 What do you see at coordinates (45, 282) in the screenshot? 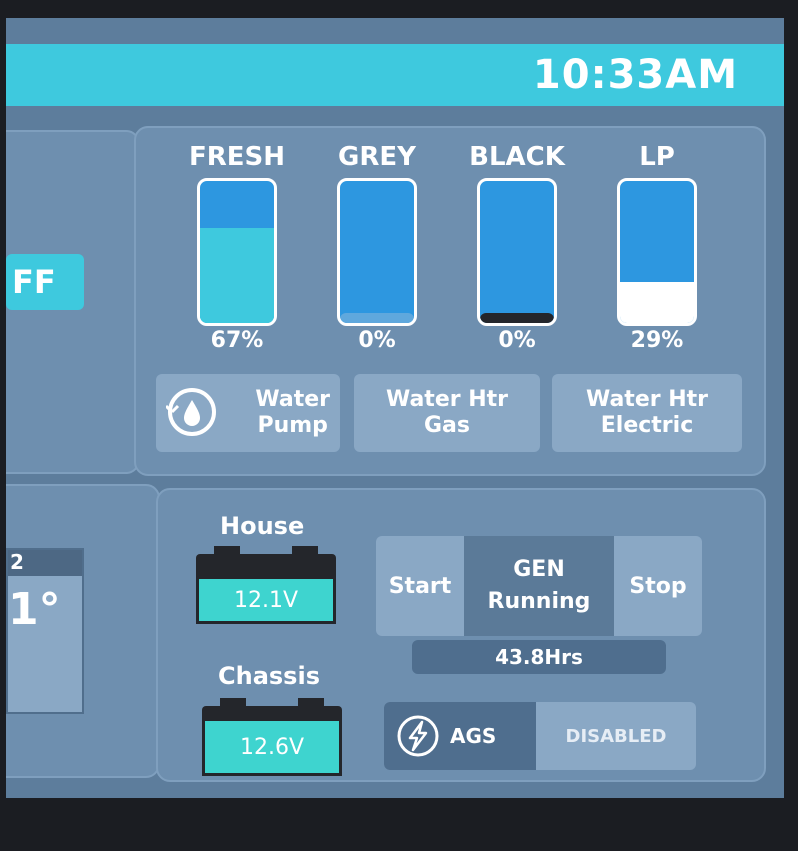
I see `power-off-button: FF` at bounding box center [45, 282].